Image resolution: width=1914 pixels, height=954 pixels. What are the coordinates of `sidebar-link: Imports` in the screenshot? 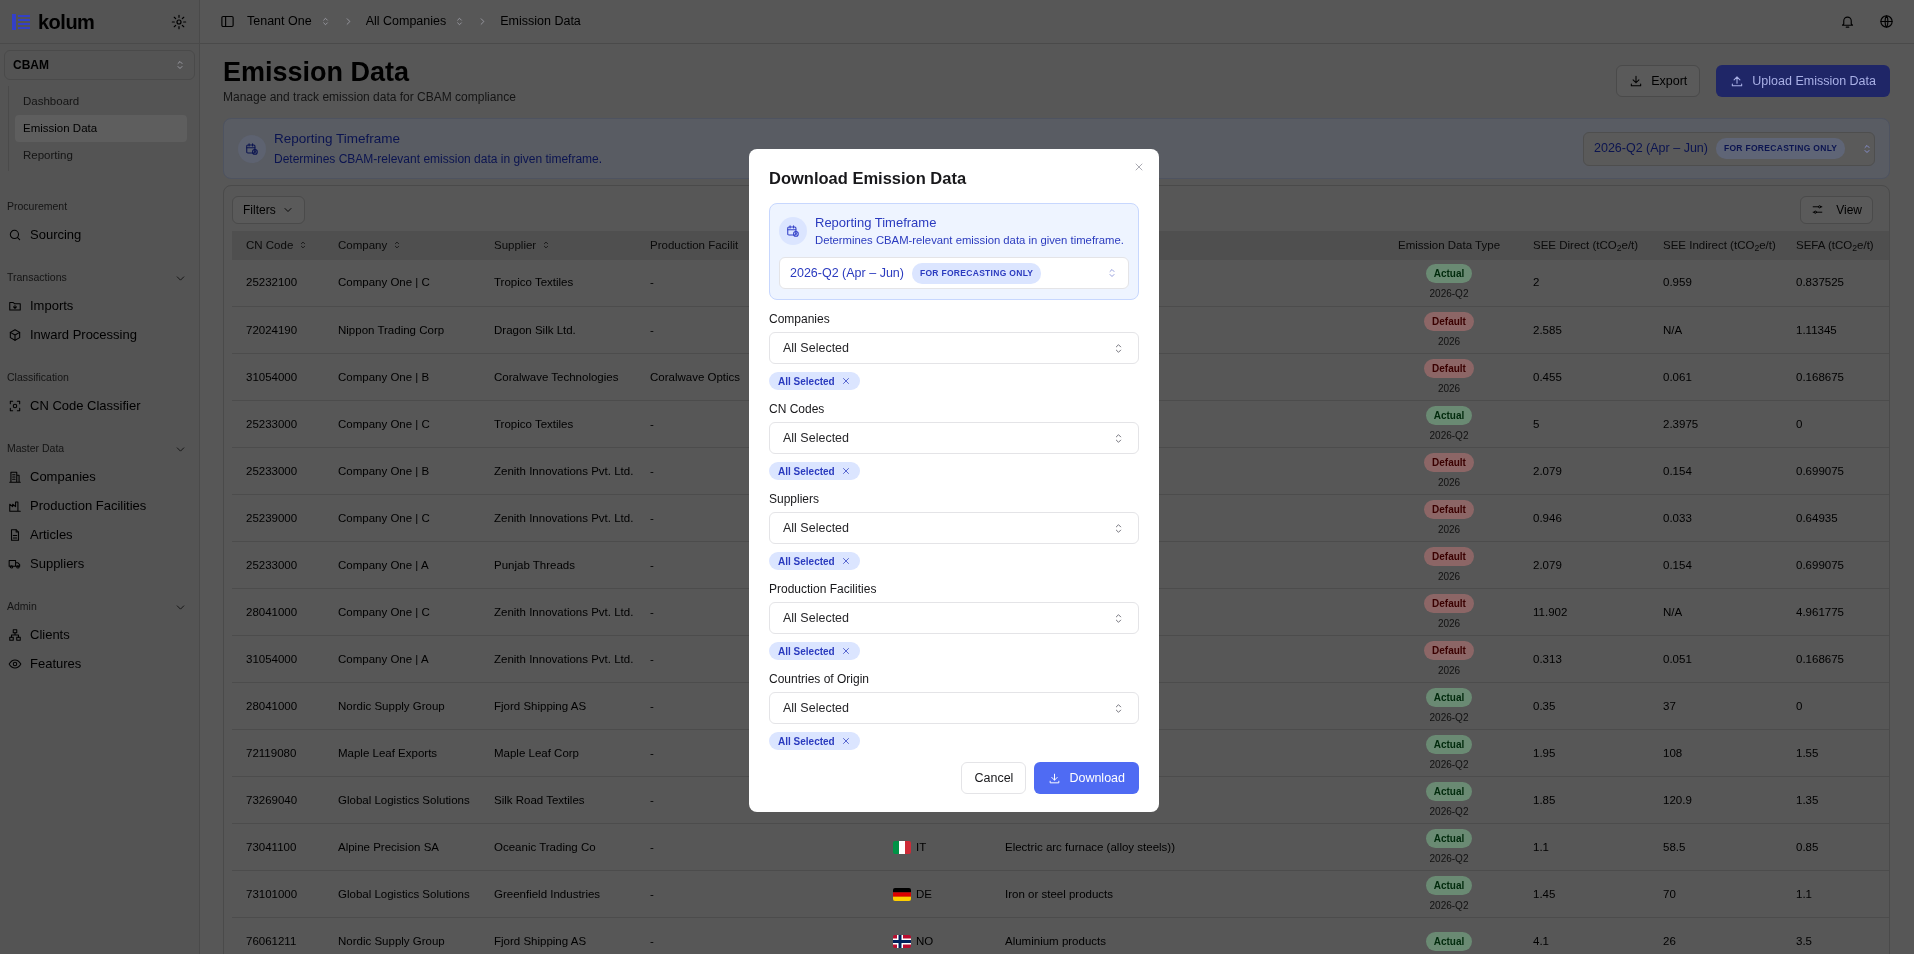 It's located at (99, 305).